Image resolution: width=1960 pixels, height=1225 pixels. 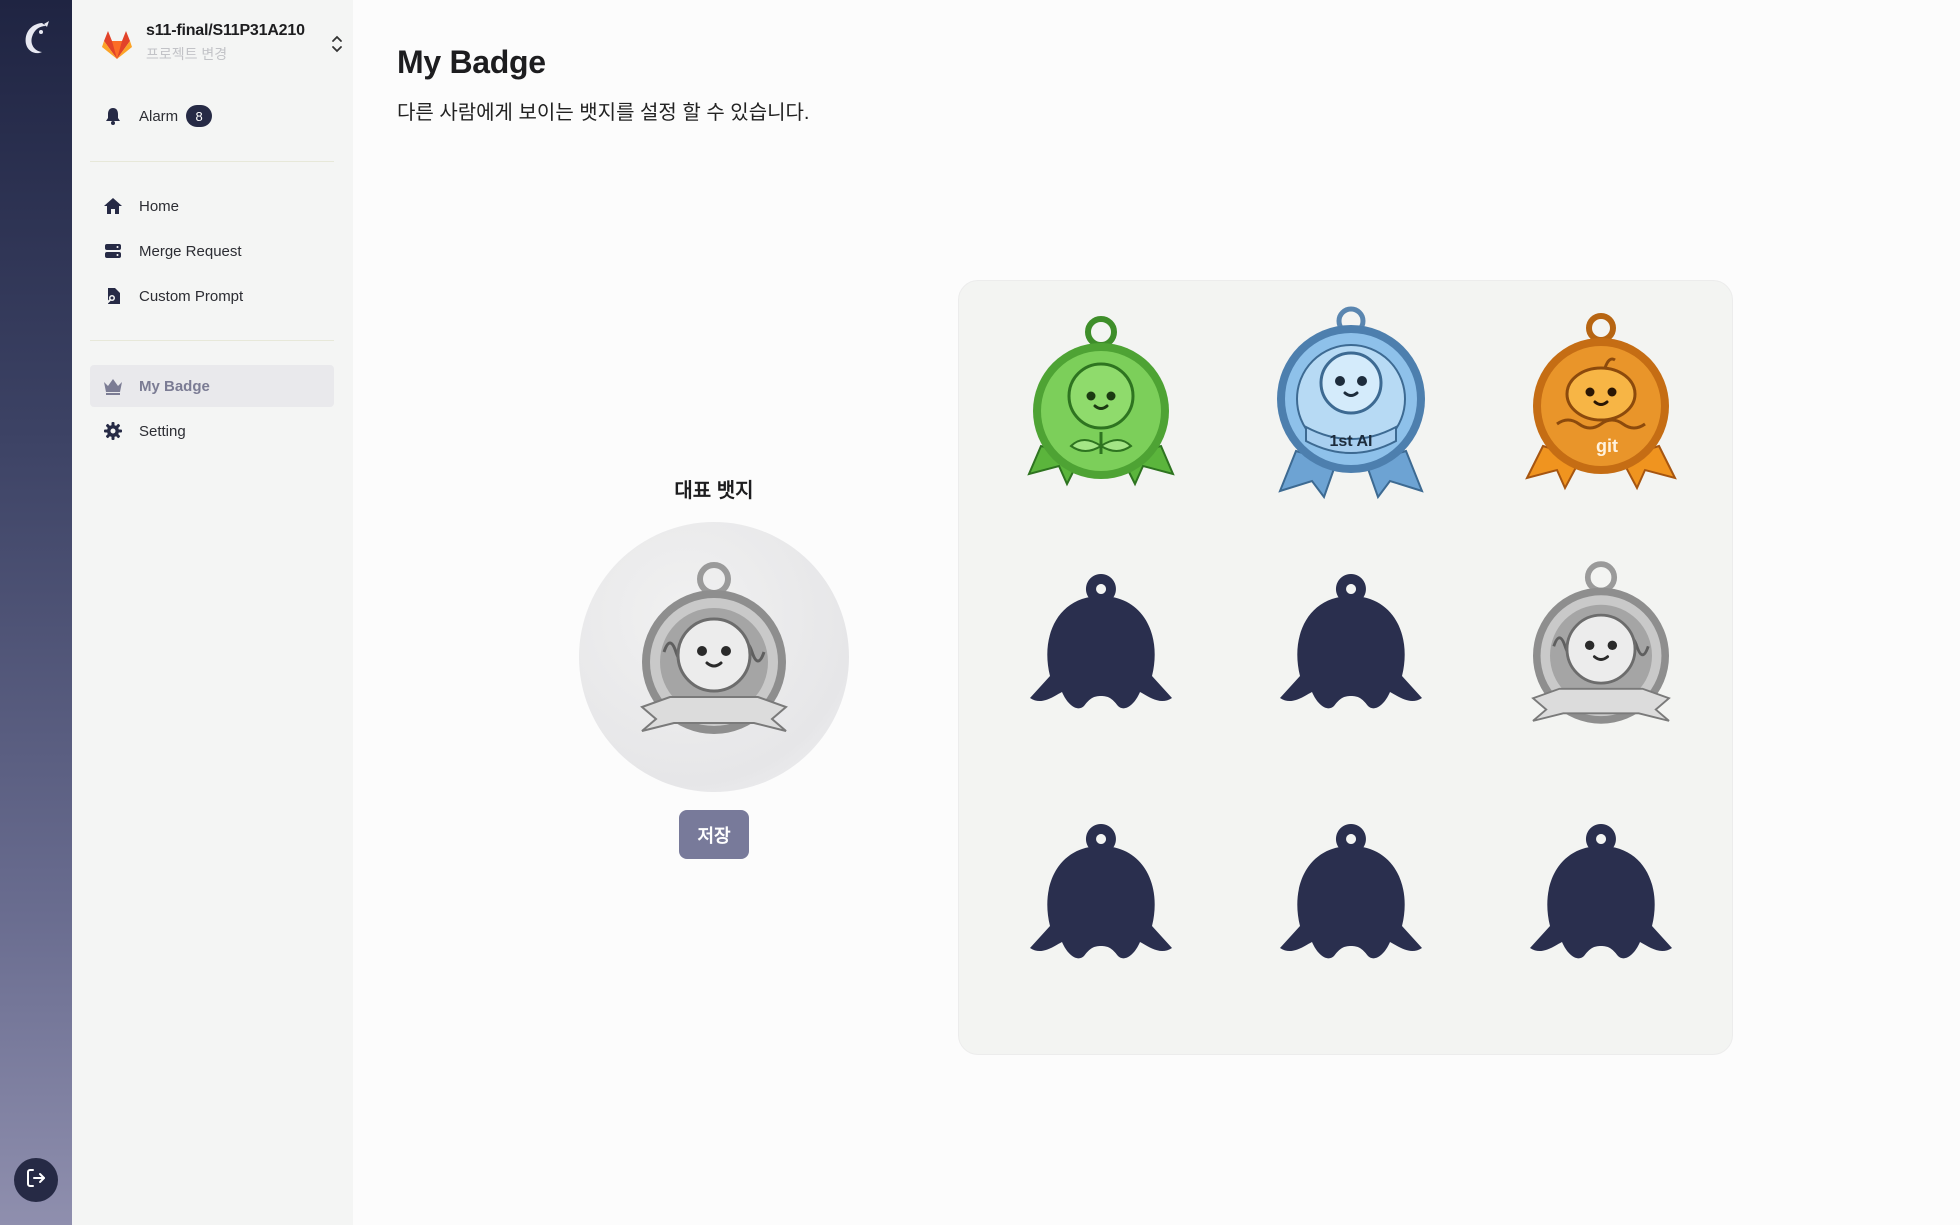 I want to click on blue-1st-ai-medal-icon: 1st AI, so click(x=1351, y=403).